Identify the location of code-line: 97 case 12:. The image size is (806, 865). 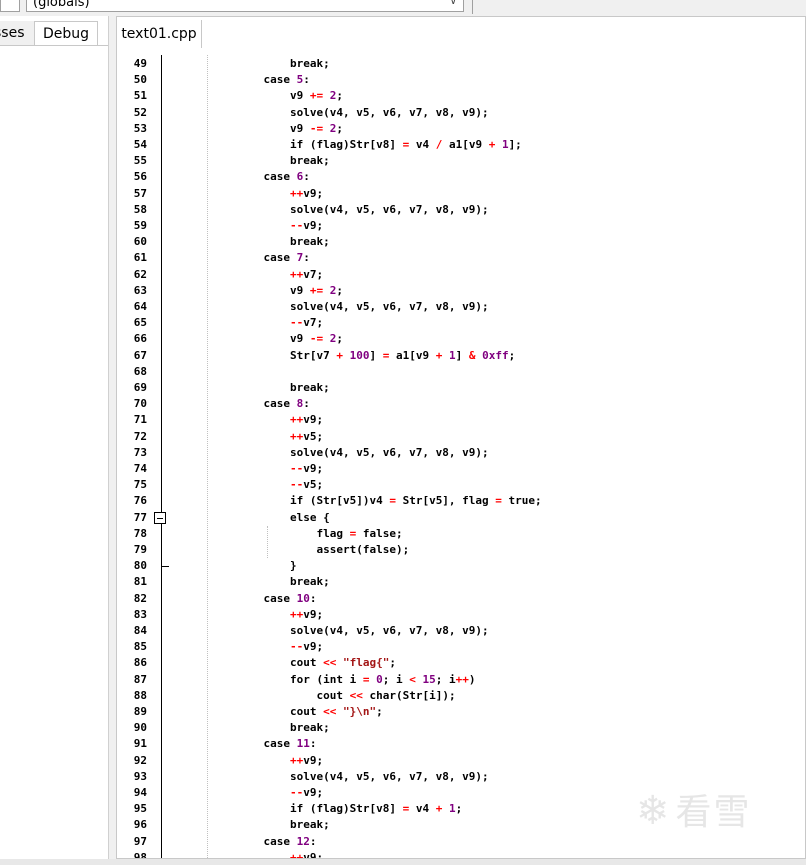
(461, 842).